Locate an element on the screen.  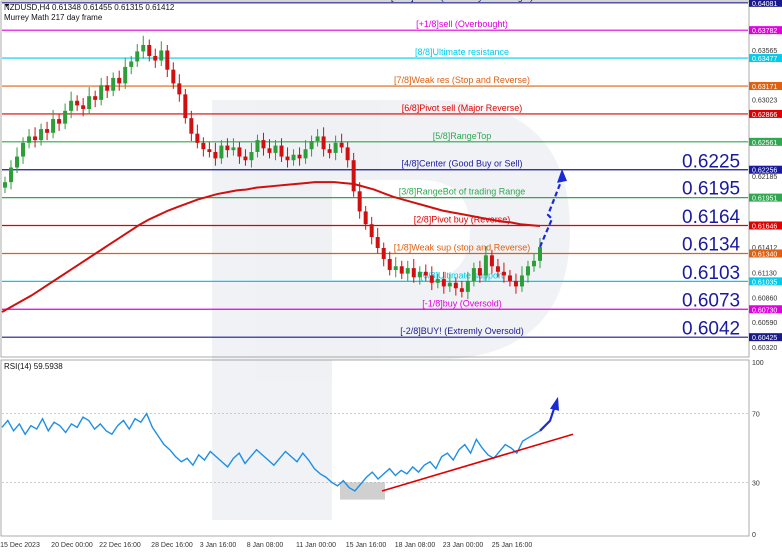
price-level-tag-text: 0.63782 is located at coordinates (764, 31).